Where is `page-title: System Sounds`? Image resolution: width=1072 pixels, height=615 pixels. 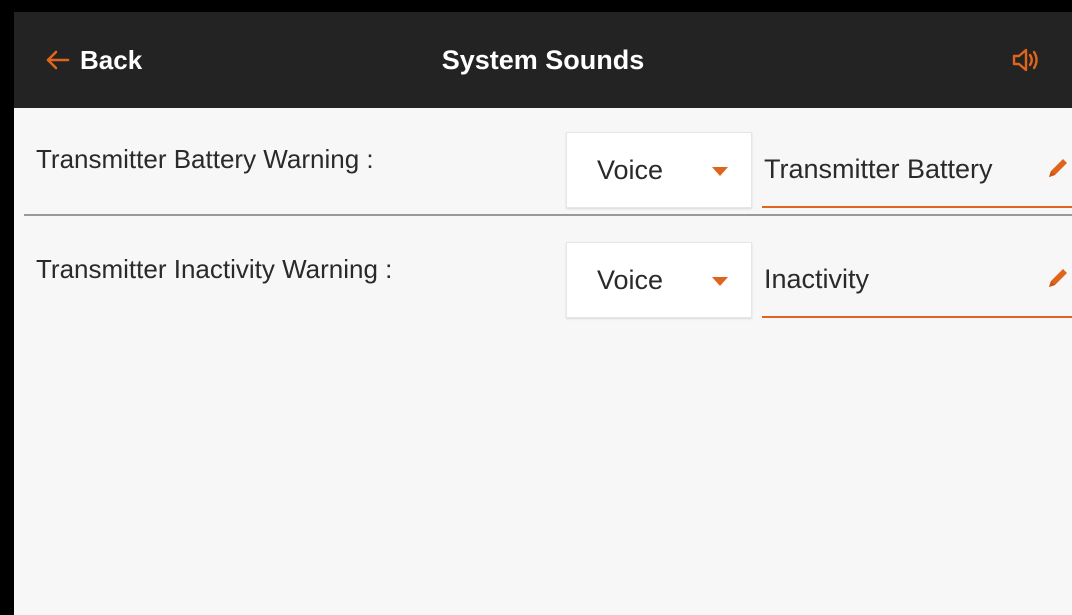
page-title: System Sounds is located at coordinates (543, 60).